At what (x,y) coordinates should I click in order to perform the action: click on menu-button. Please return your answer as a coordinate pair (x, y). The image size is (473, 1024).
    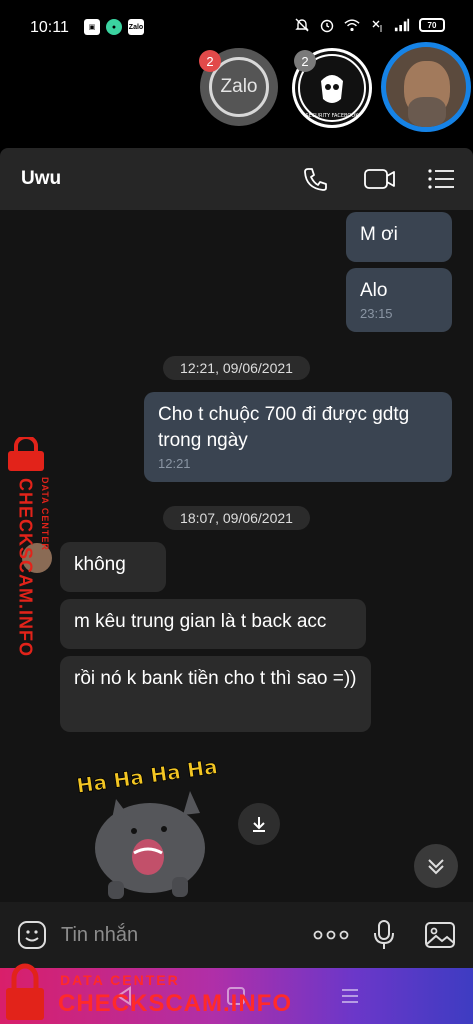
    Looking at the image, I should click on (441, 179).